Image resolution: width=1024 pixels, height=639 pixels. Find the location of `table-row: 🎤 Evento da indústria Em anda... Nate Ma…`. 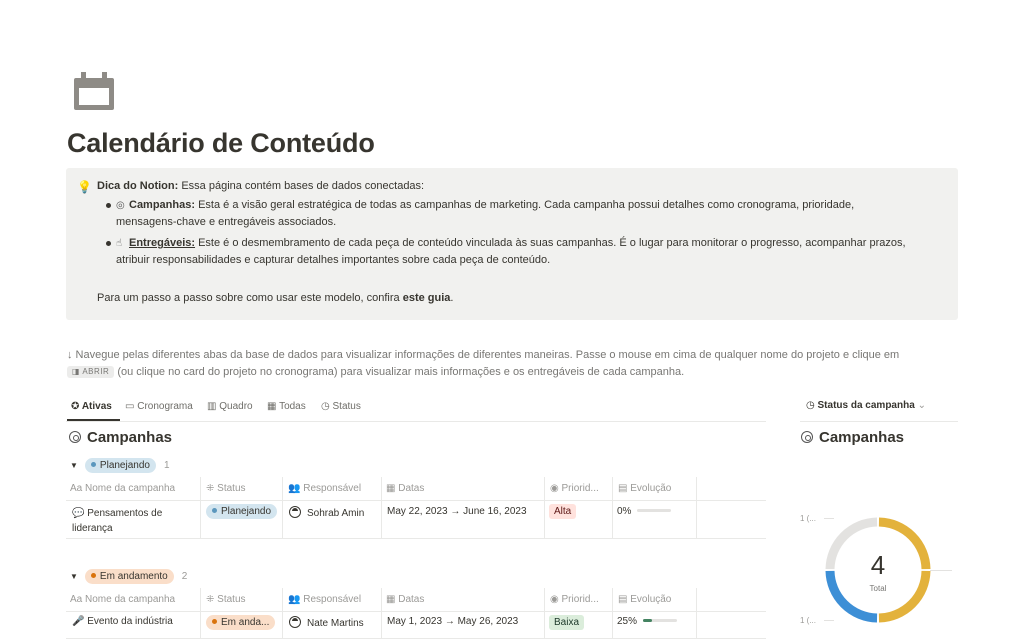

table-row: 🎤 Evento da indústria Em anda... Nate Ma… is located at coordinates (416, 625).